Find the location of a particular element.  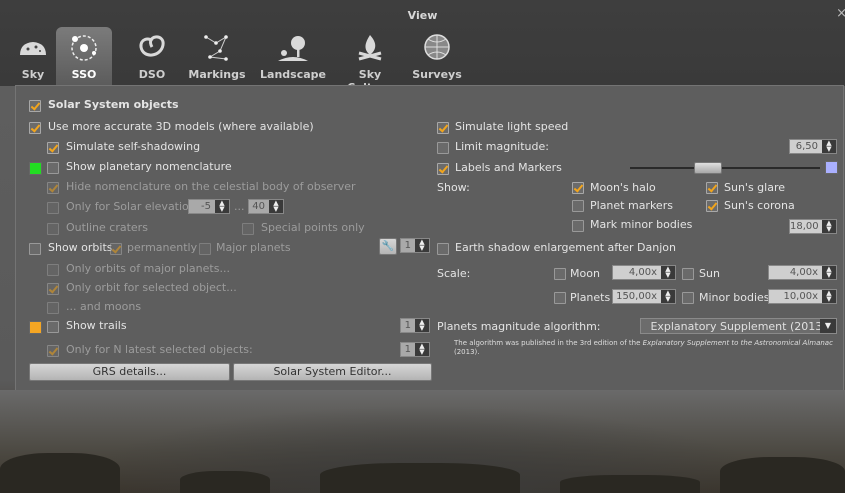

minor-bodies-scale-checkbox is located at coordinates (688, 298).